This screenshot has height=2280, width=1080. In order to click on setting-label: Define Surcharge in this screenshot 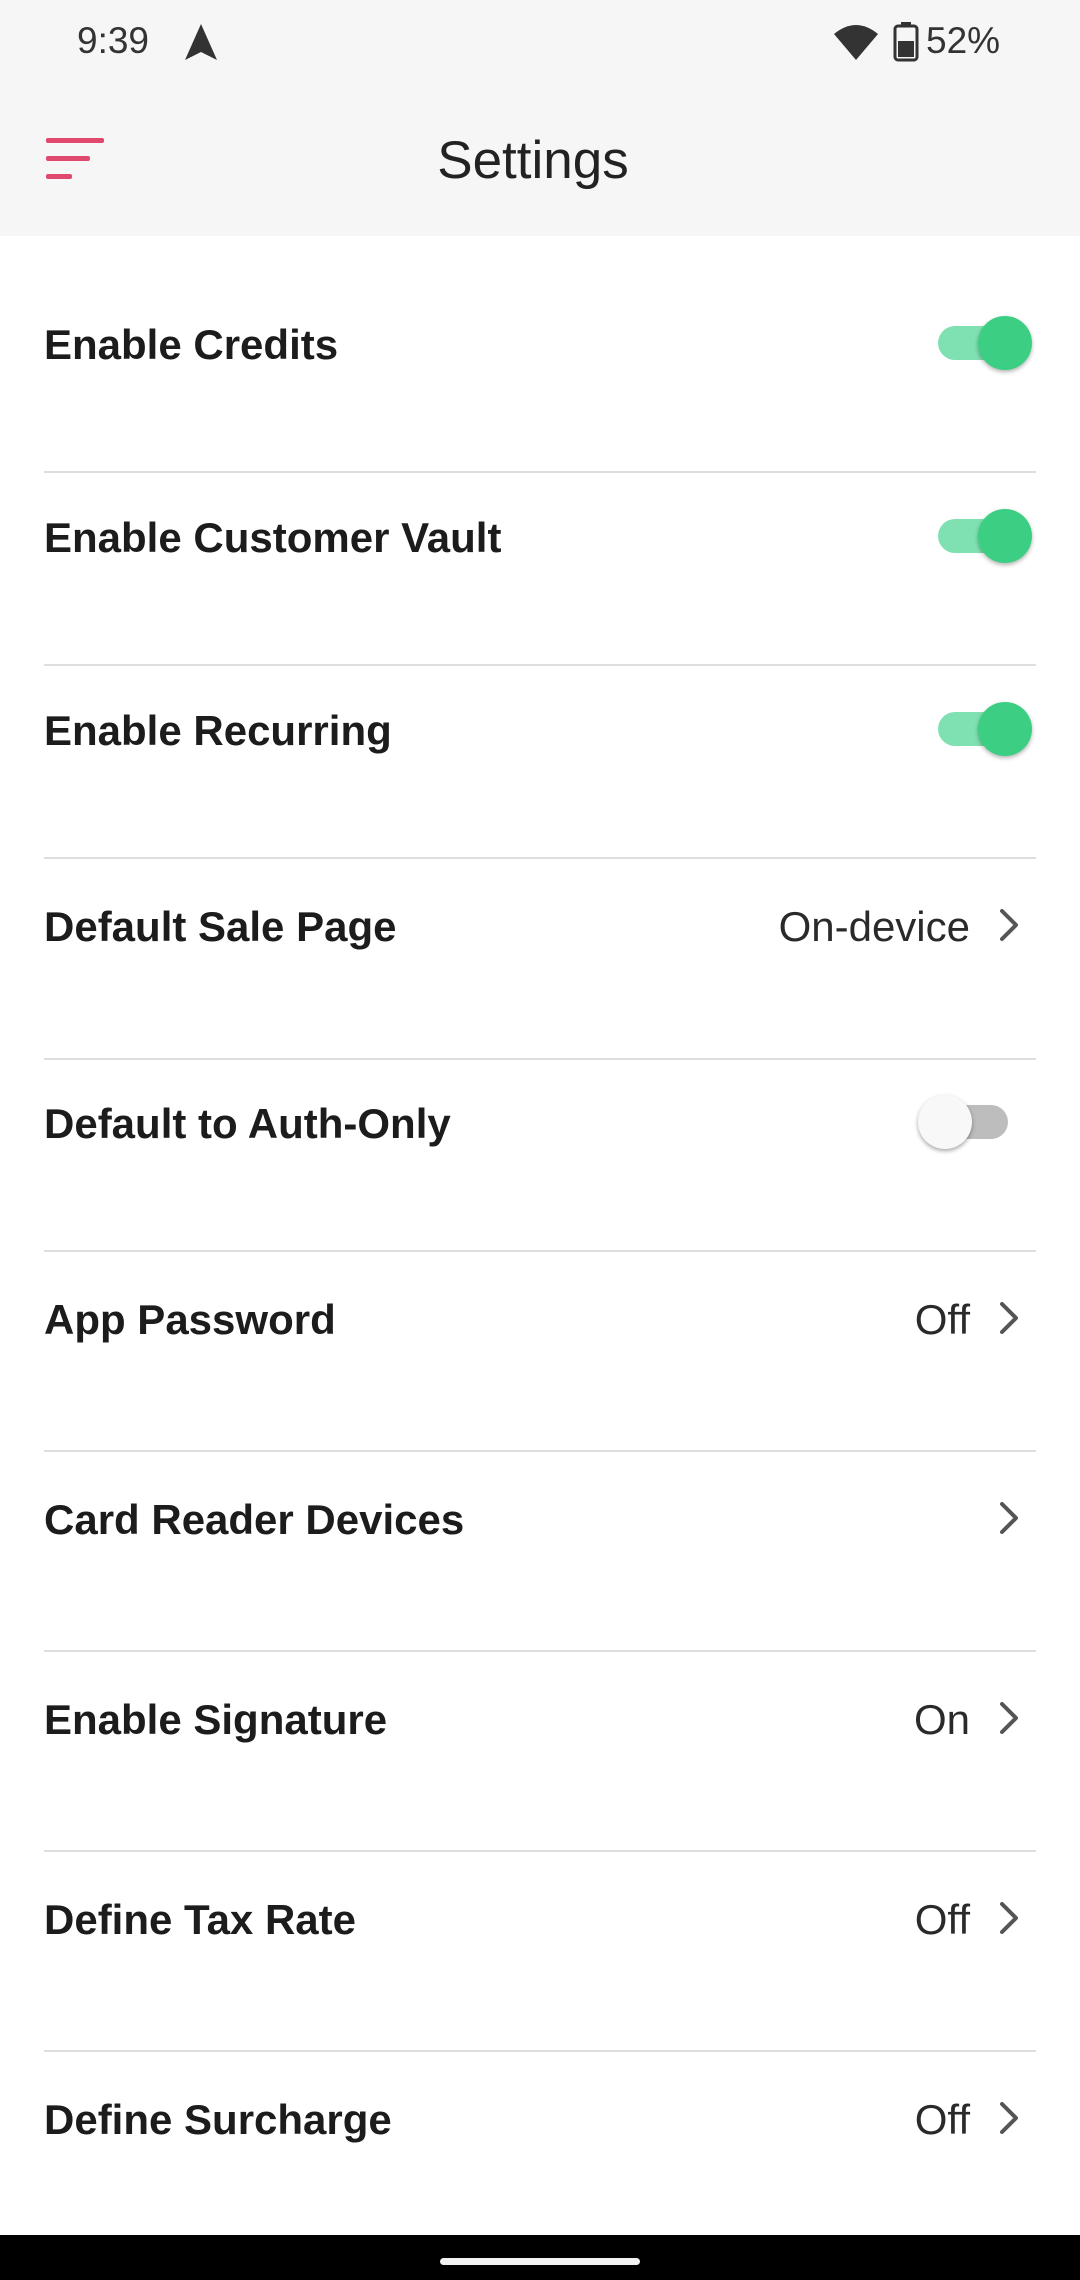, I will do `click(218, 2119)`.